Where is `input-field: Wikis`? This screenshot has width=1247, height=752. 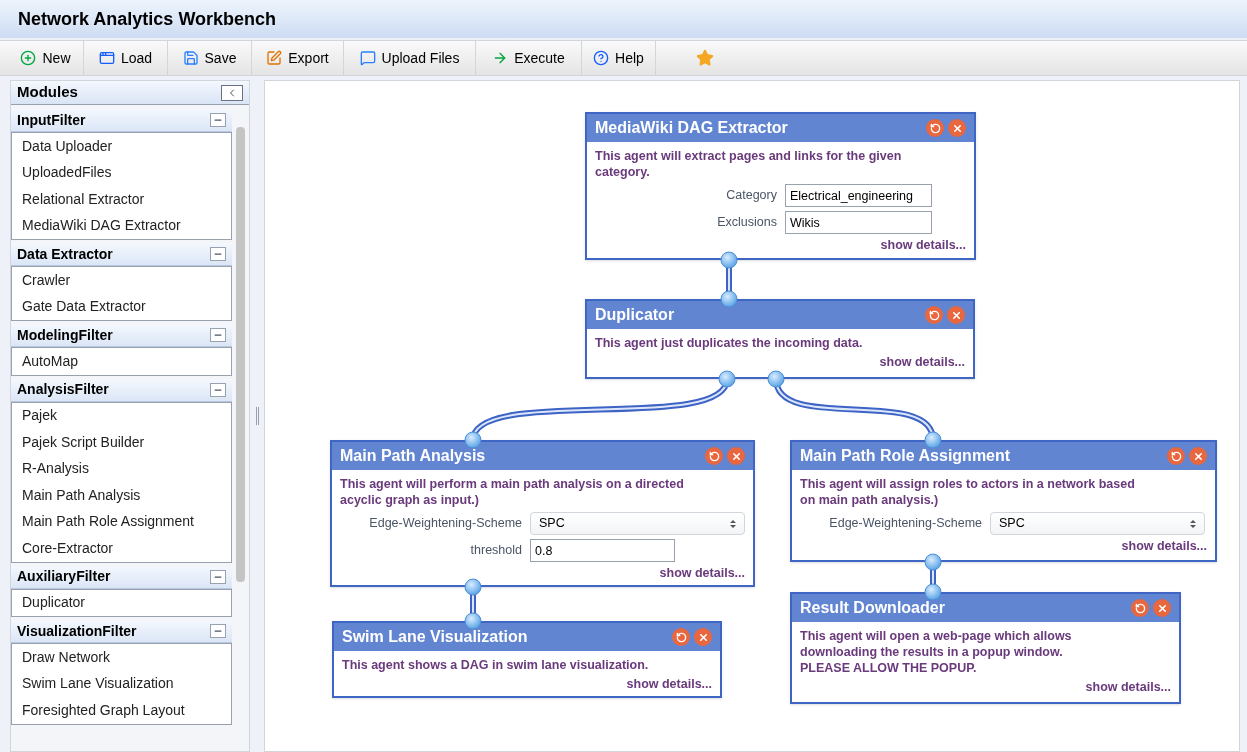 input-field: Wikis is located at coordinates (858, 222).